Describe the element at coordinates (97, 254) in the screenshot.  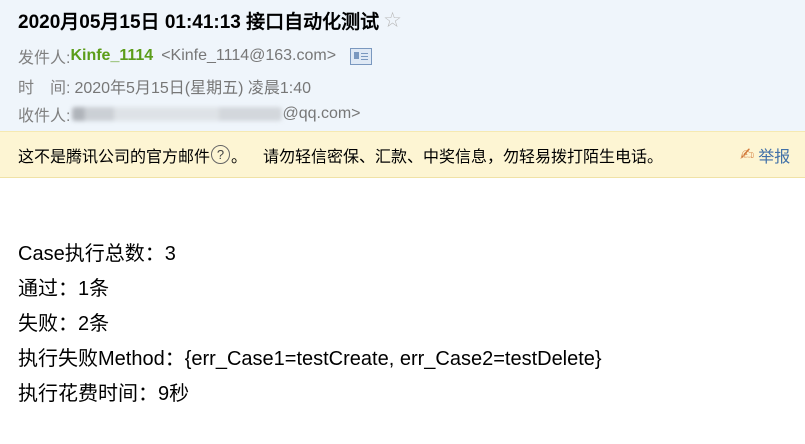
I see `body-line-total: Case执行总数：3` at that location.